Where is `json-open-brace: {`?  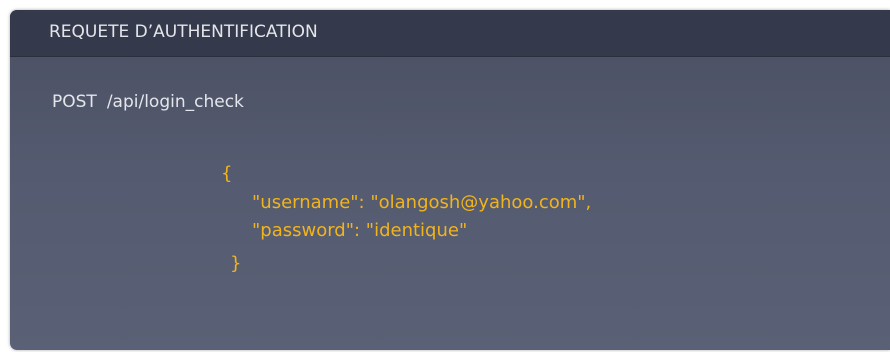 json-open-brace: { is located at coordinates (227, 173).